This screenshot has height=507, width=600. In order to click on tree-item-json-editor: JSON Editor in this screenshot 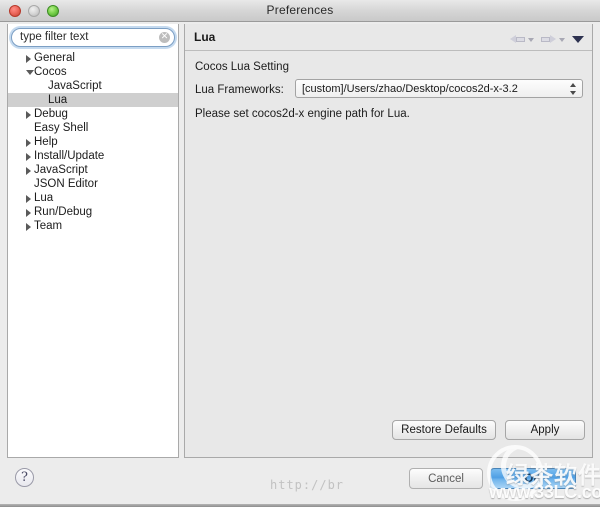, I will do `click(93, 184)`.